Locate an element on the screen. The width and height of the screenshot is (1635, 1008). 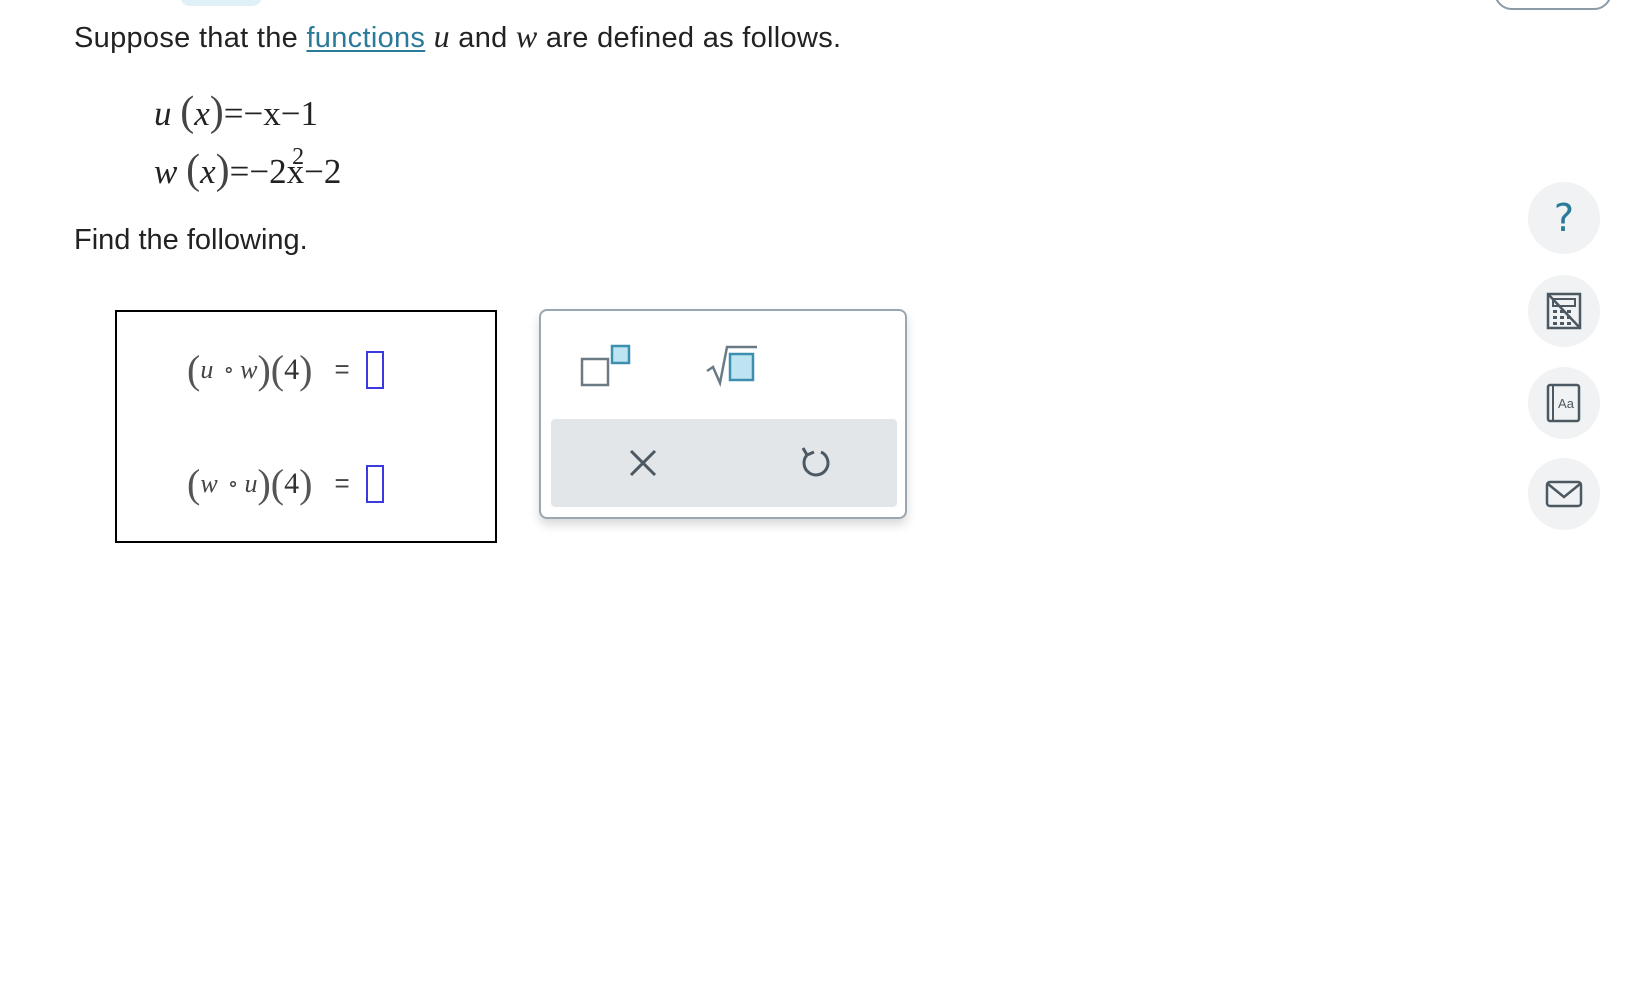
dictionary-glyph: Aa is located at coordinates (1566, 403).